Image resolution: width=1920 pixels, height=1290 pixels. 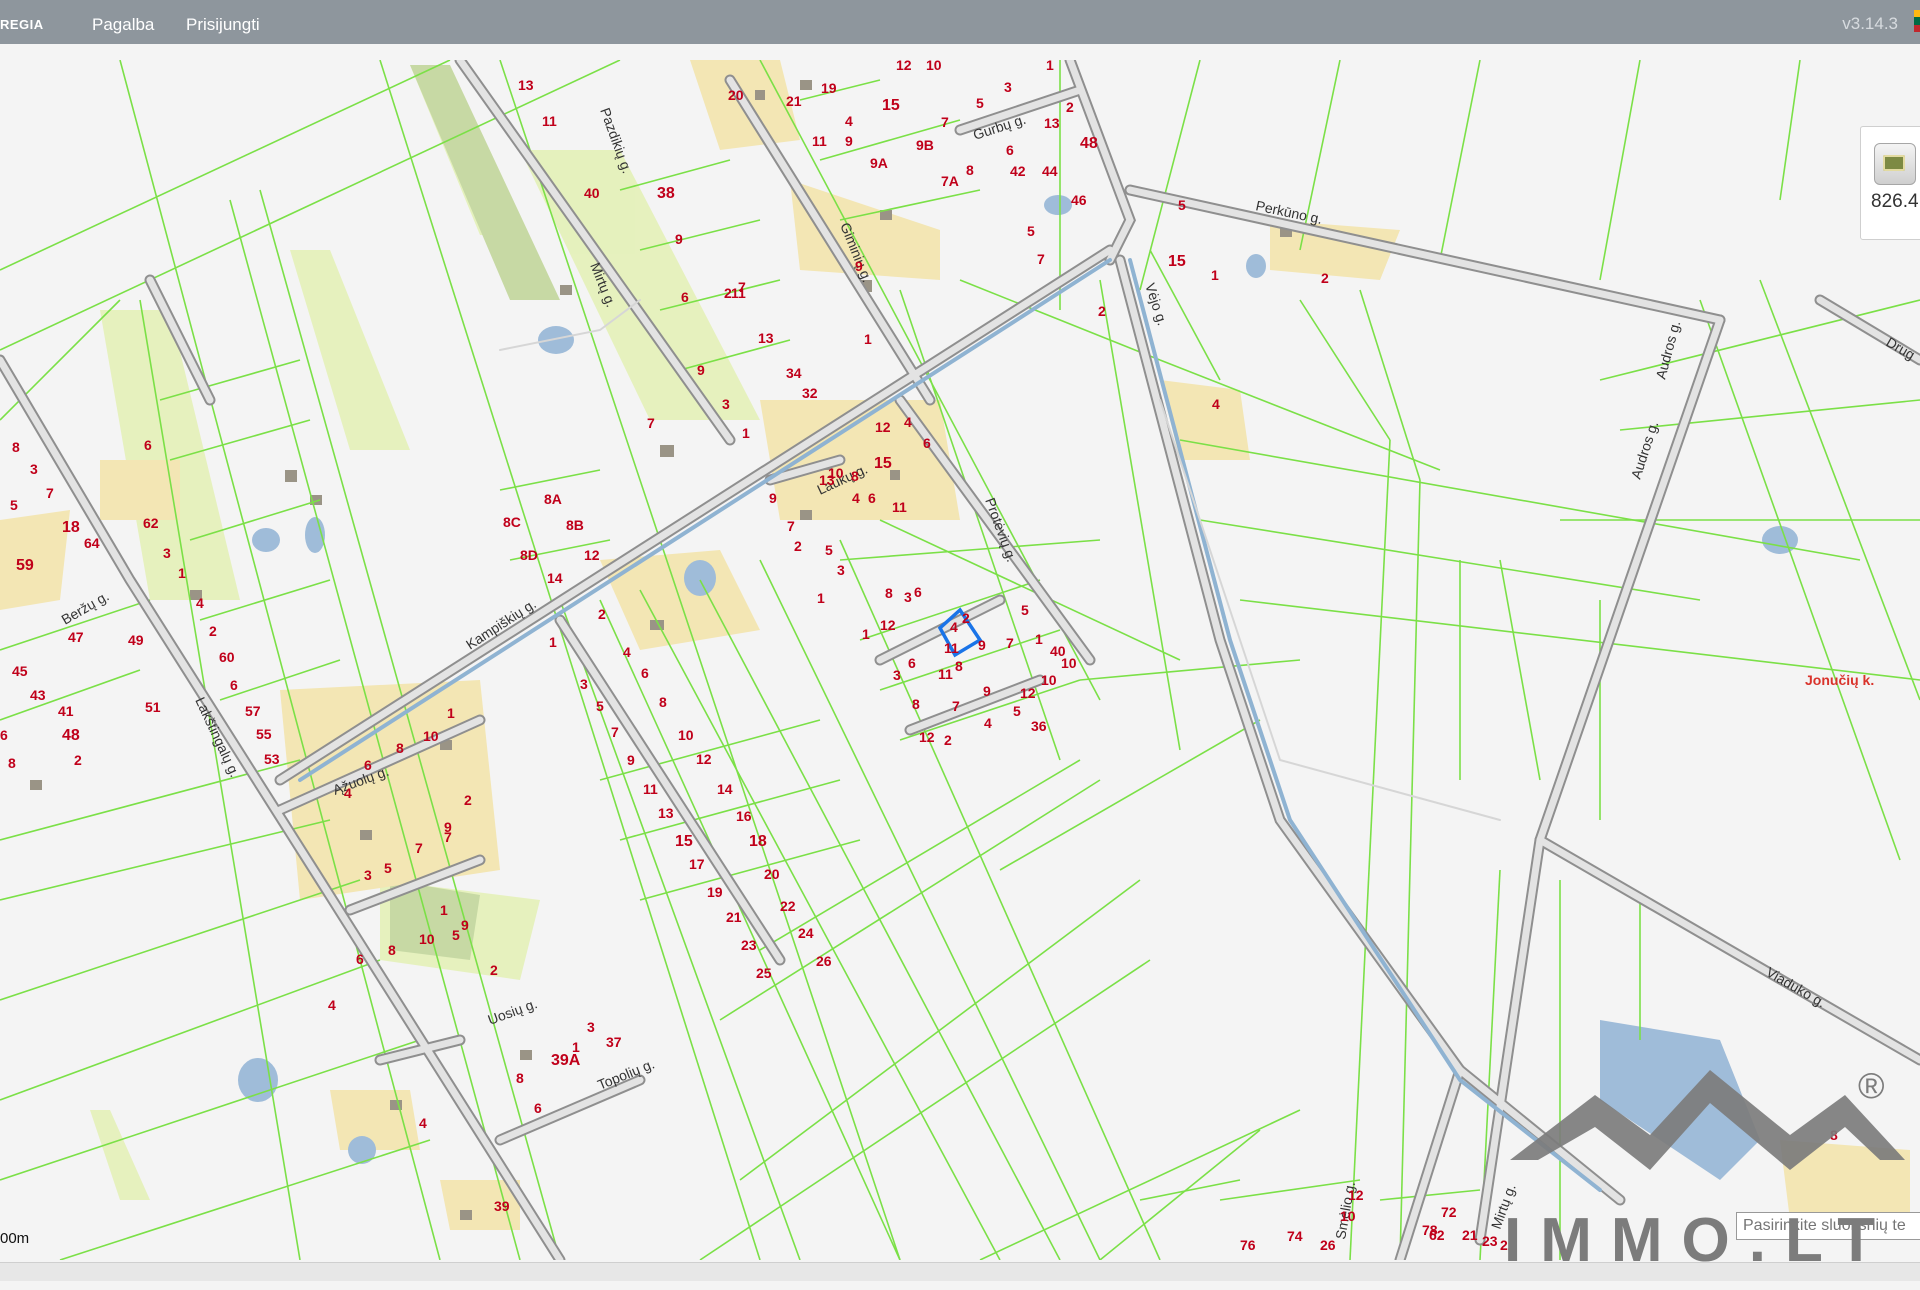 I want to click on house-number-label: 25, so click(x=764, y=973).